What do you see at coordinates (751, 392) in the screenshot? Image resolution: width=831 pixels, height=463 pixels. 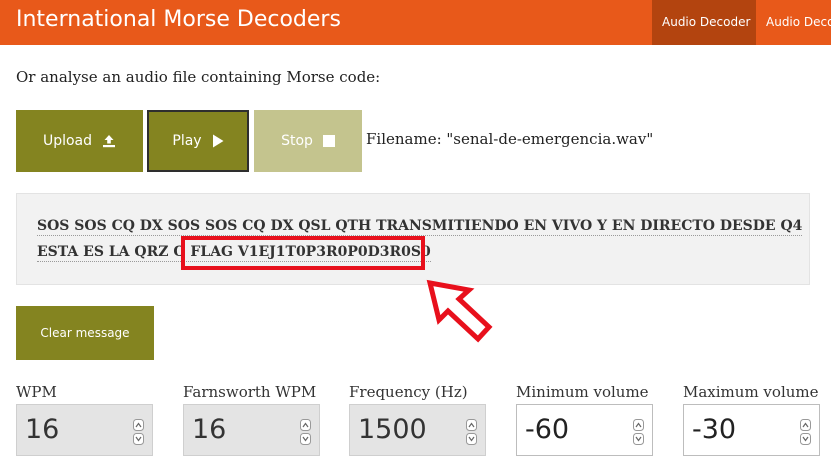 I see `maximum-volume-label: Maximum volume` at bounding box center [751, 392].